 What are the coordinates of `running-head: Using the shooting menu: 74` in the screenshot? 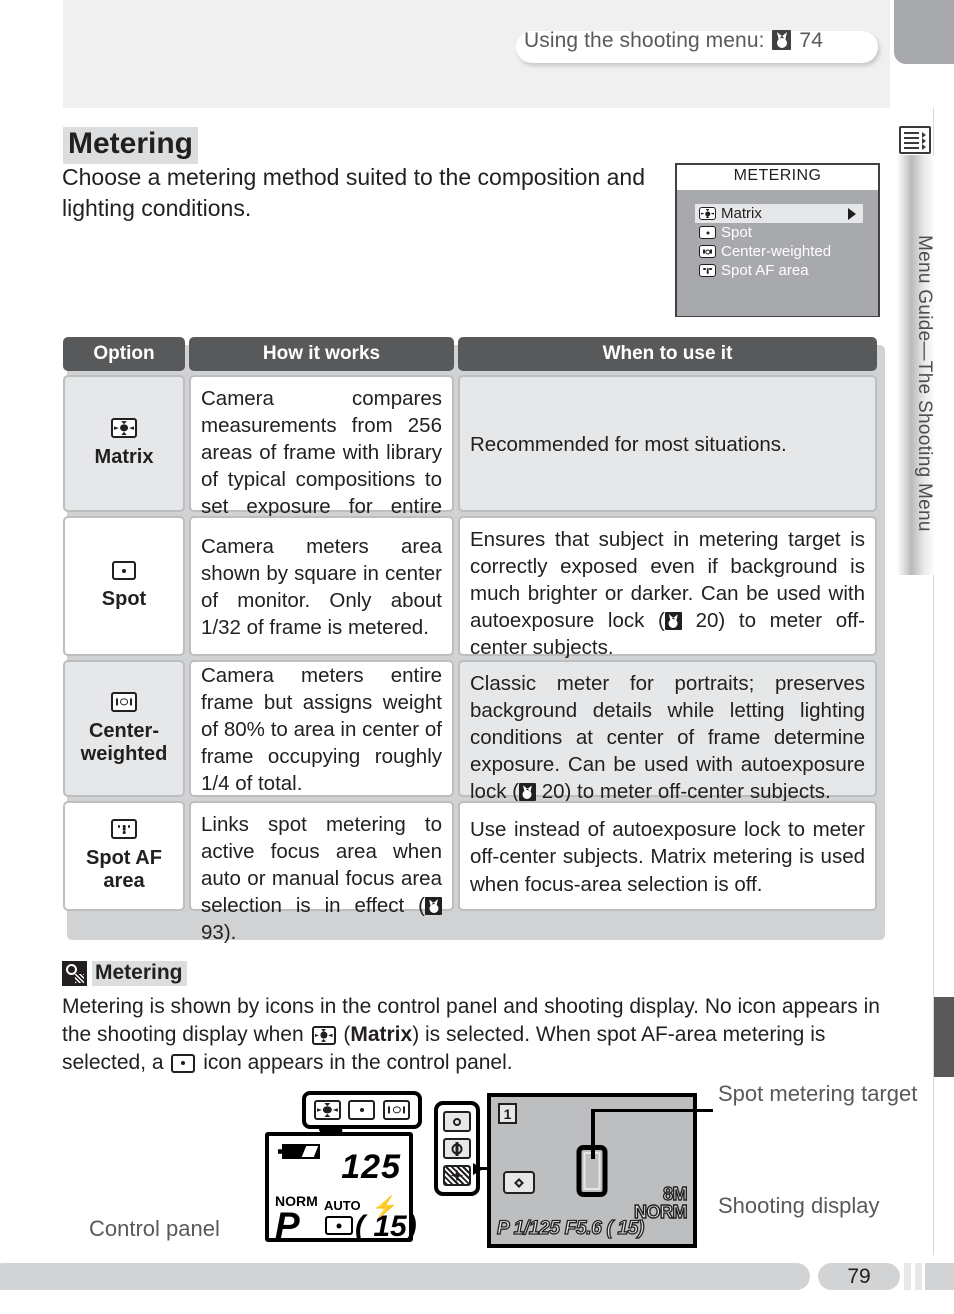 It's located at (673, 41).